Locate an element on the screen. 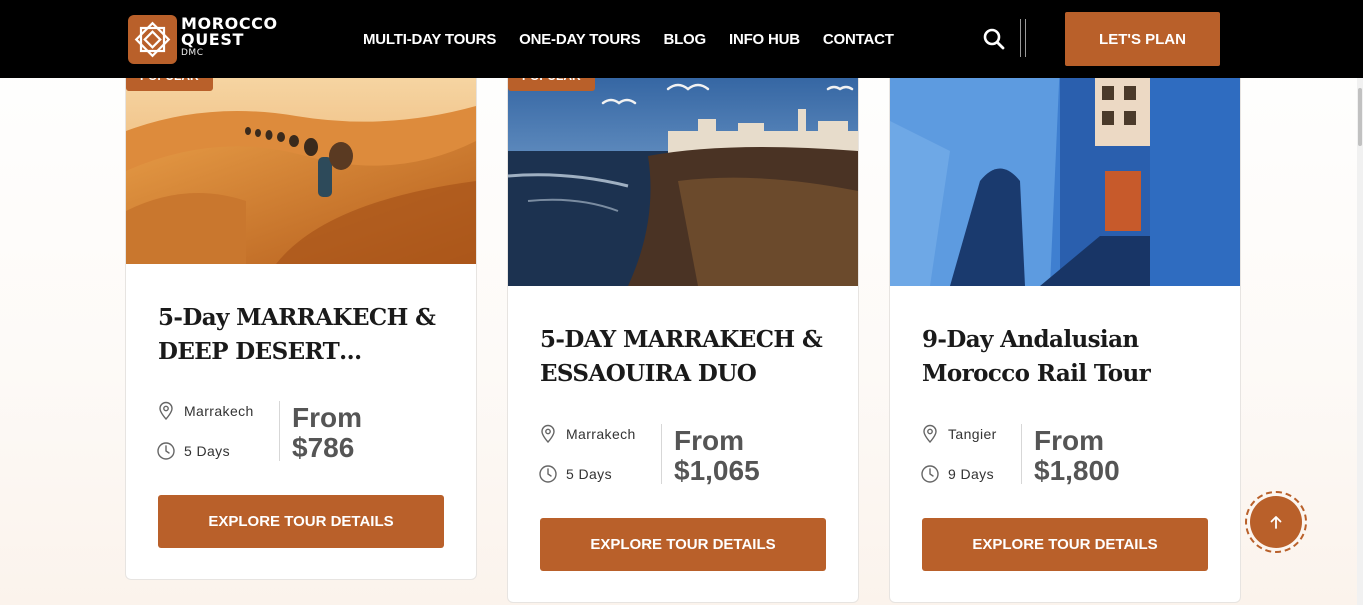  price-value: $1,065 is located at coordinates (717, 470).